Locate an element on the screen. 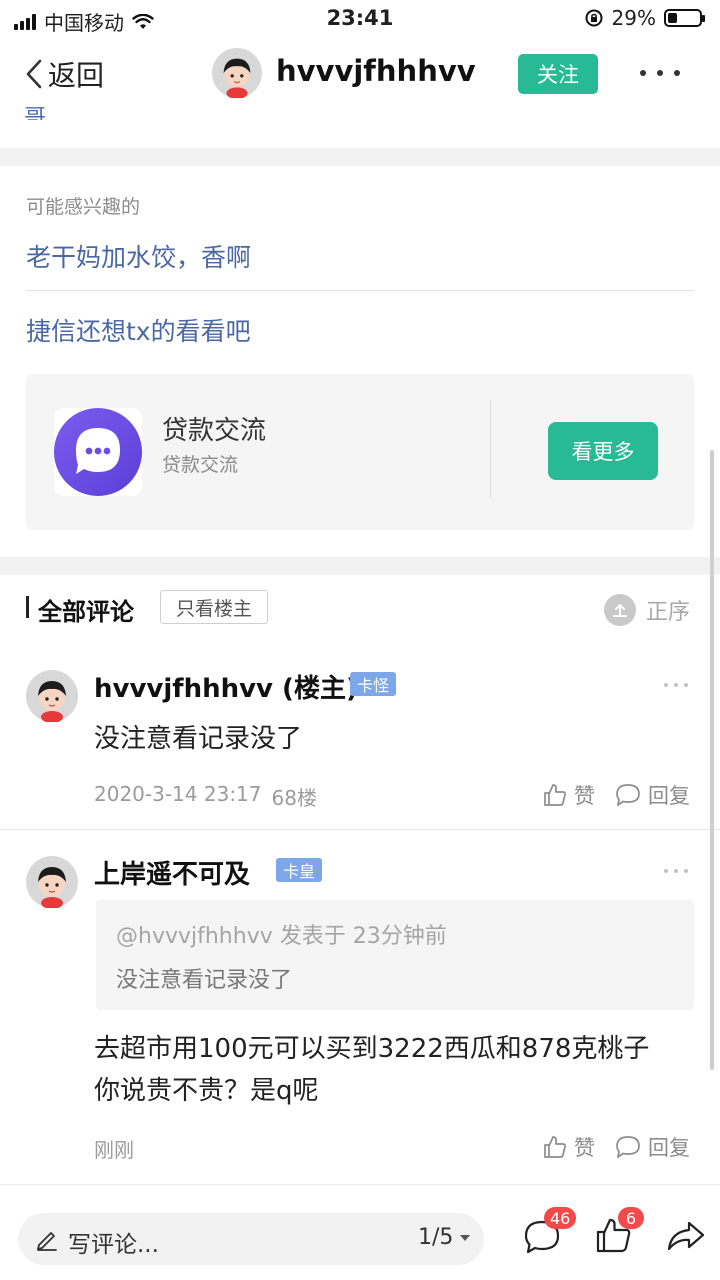 The width and height of the screenshot is (720, 1280). forum-name: 贷款交流 is located at coordinates (214, 431).